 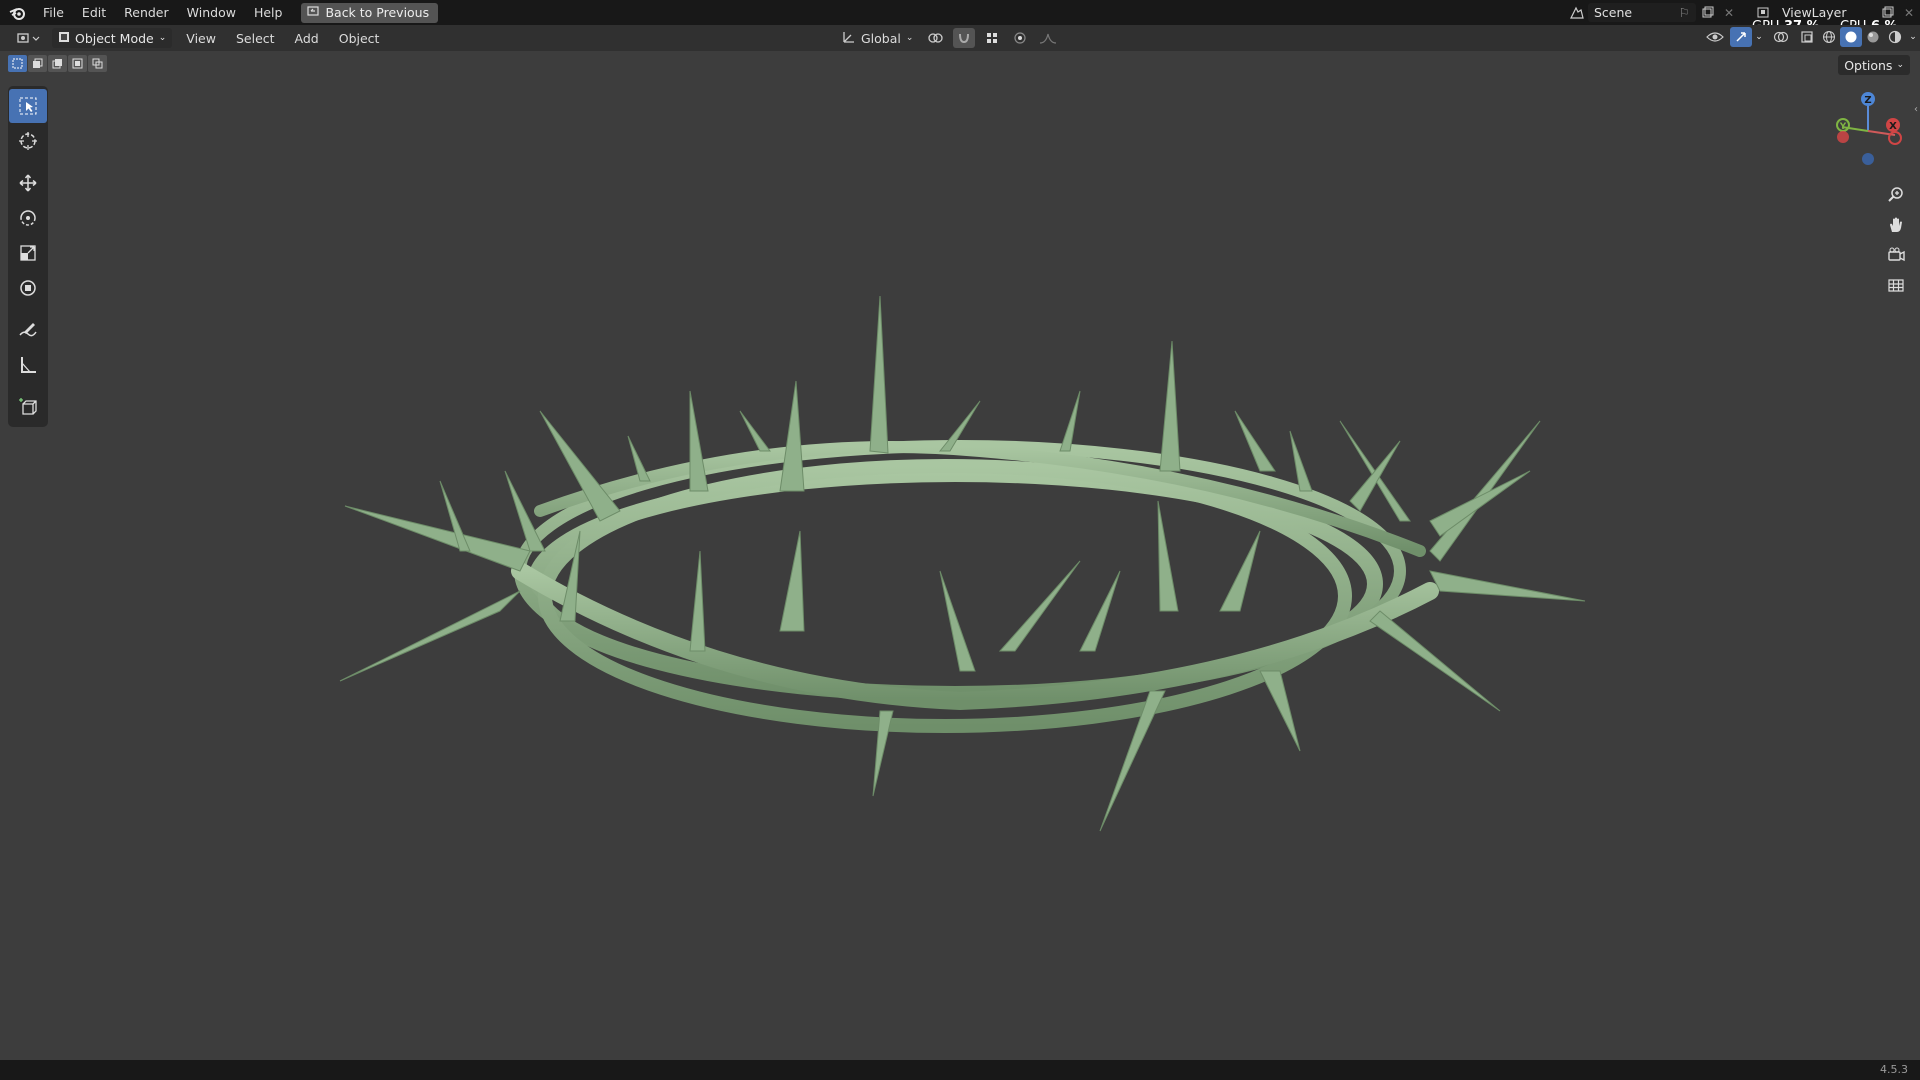 I want to click on menu-help: Help, so click(x=268, y=12).